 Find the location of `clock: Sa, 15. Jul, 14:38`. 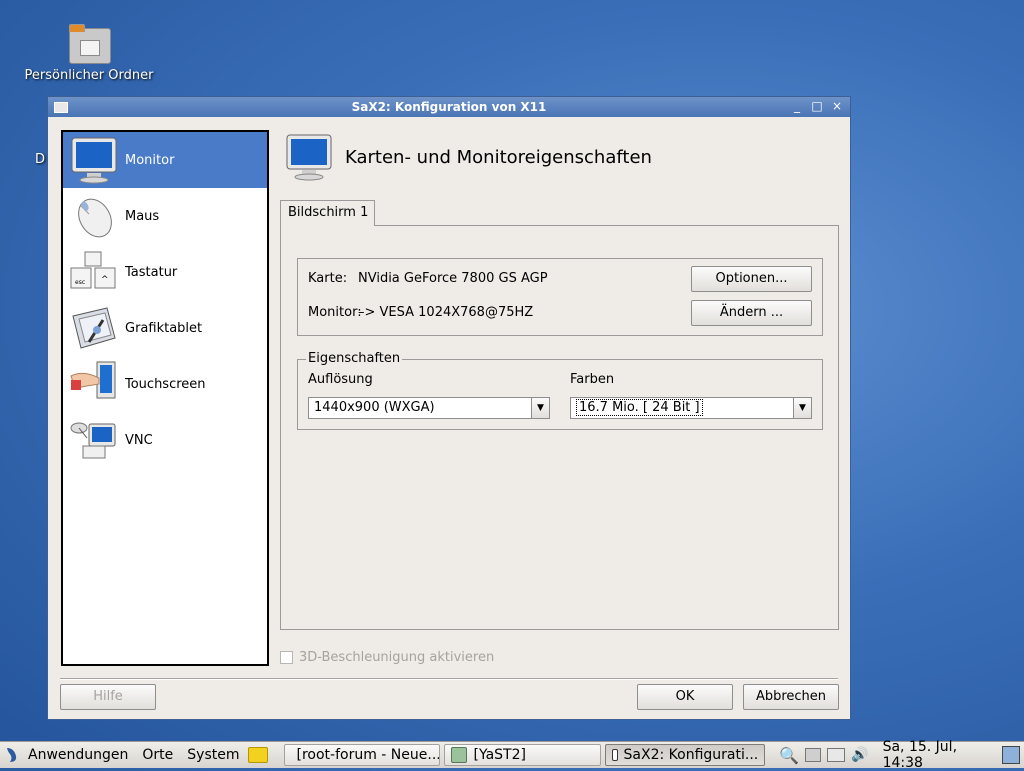

clock: Sa, 15. Jul, 14:38 is located at coordinates (938, 755).